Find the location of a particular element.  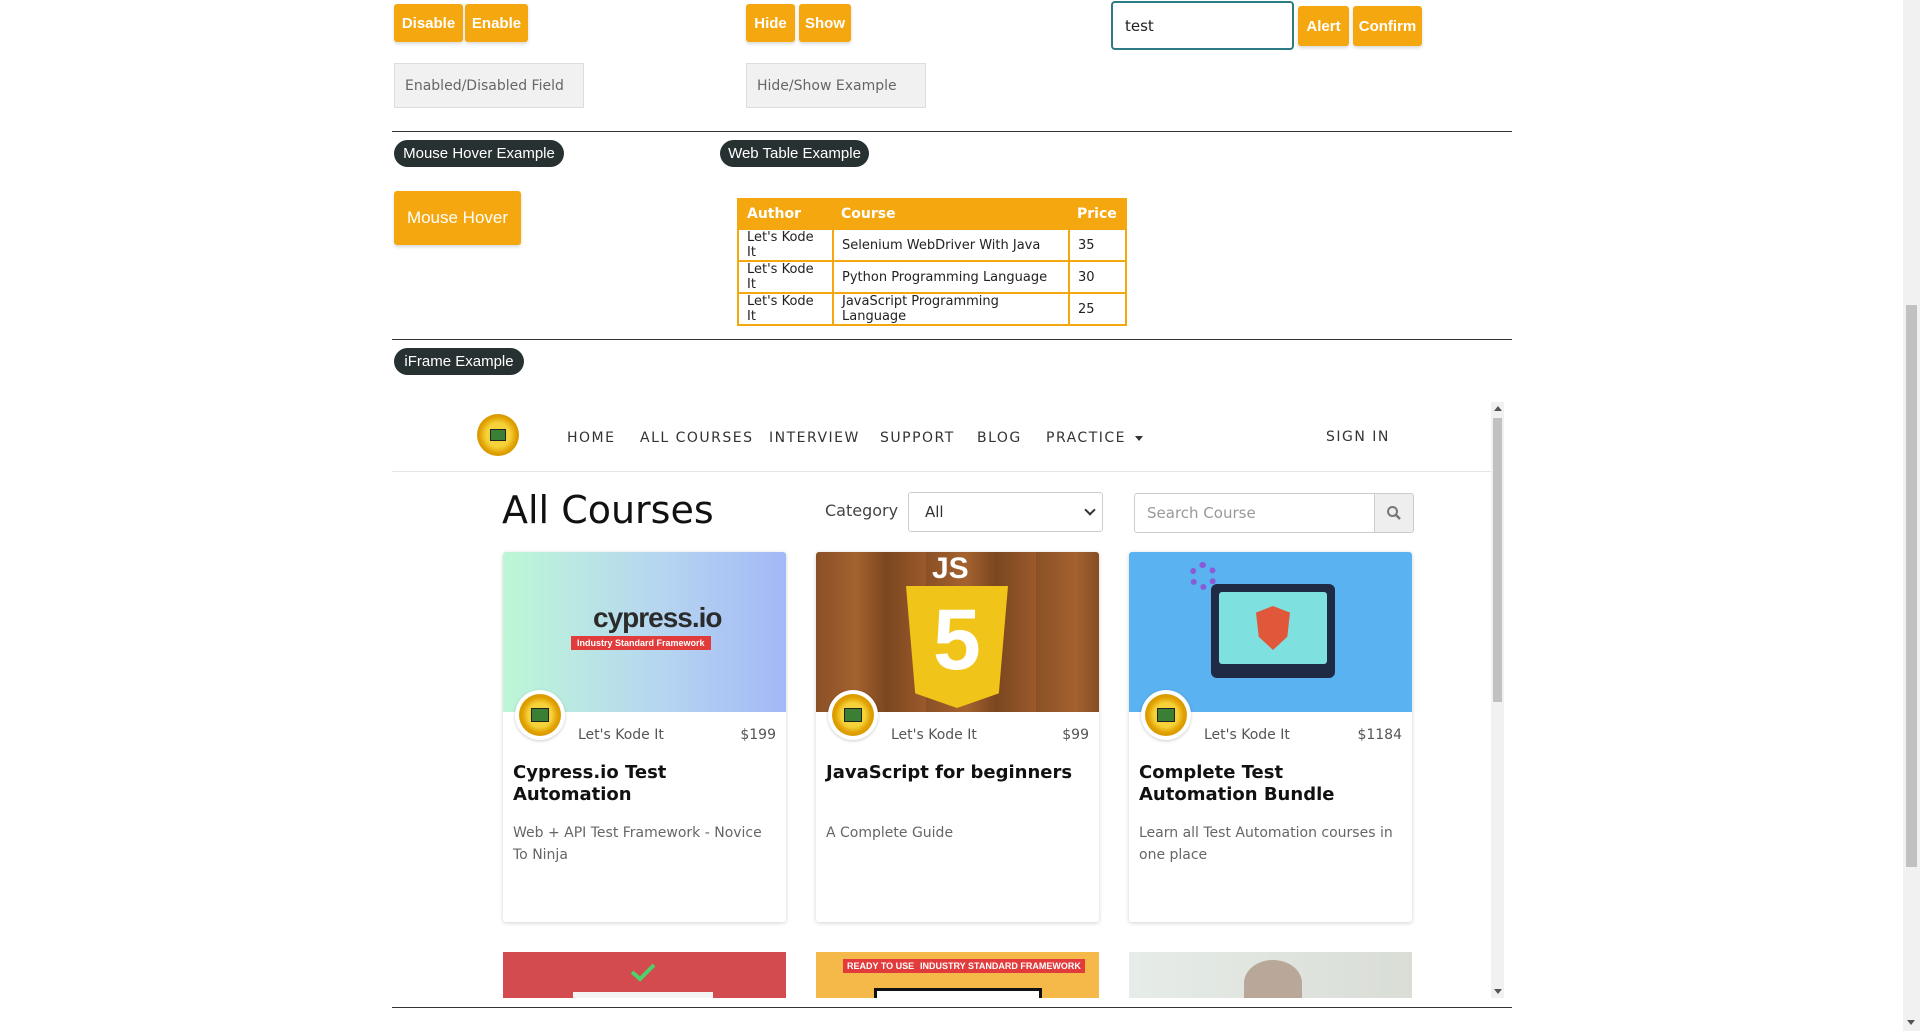

nav-practice: PRACTICE is located at coordinates (1094, 438).